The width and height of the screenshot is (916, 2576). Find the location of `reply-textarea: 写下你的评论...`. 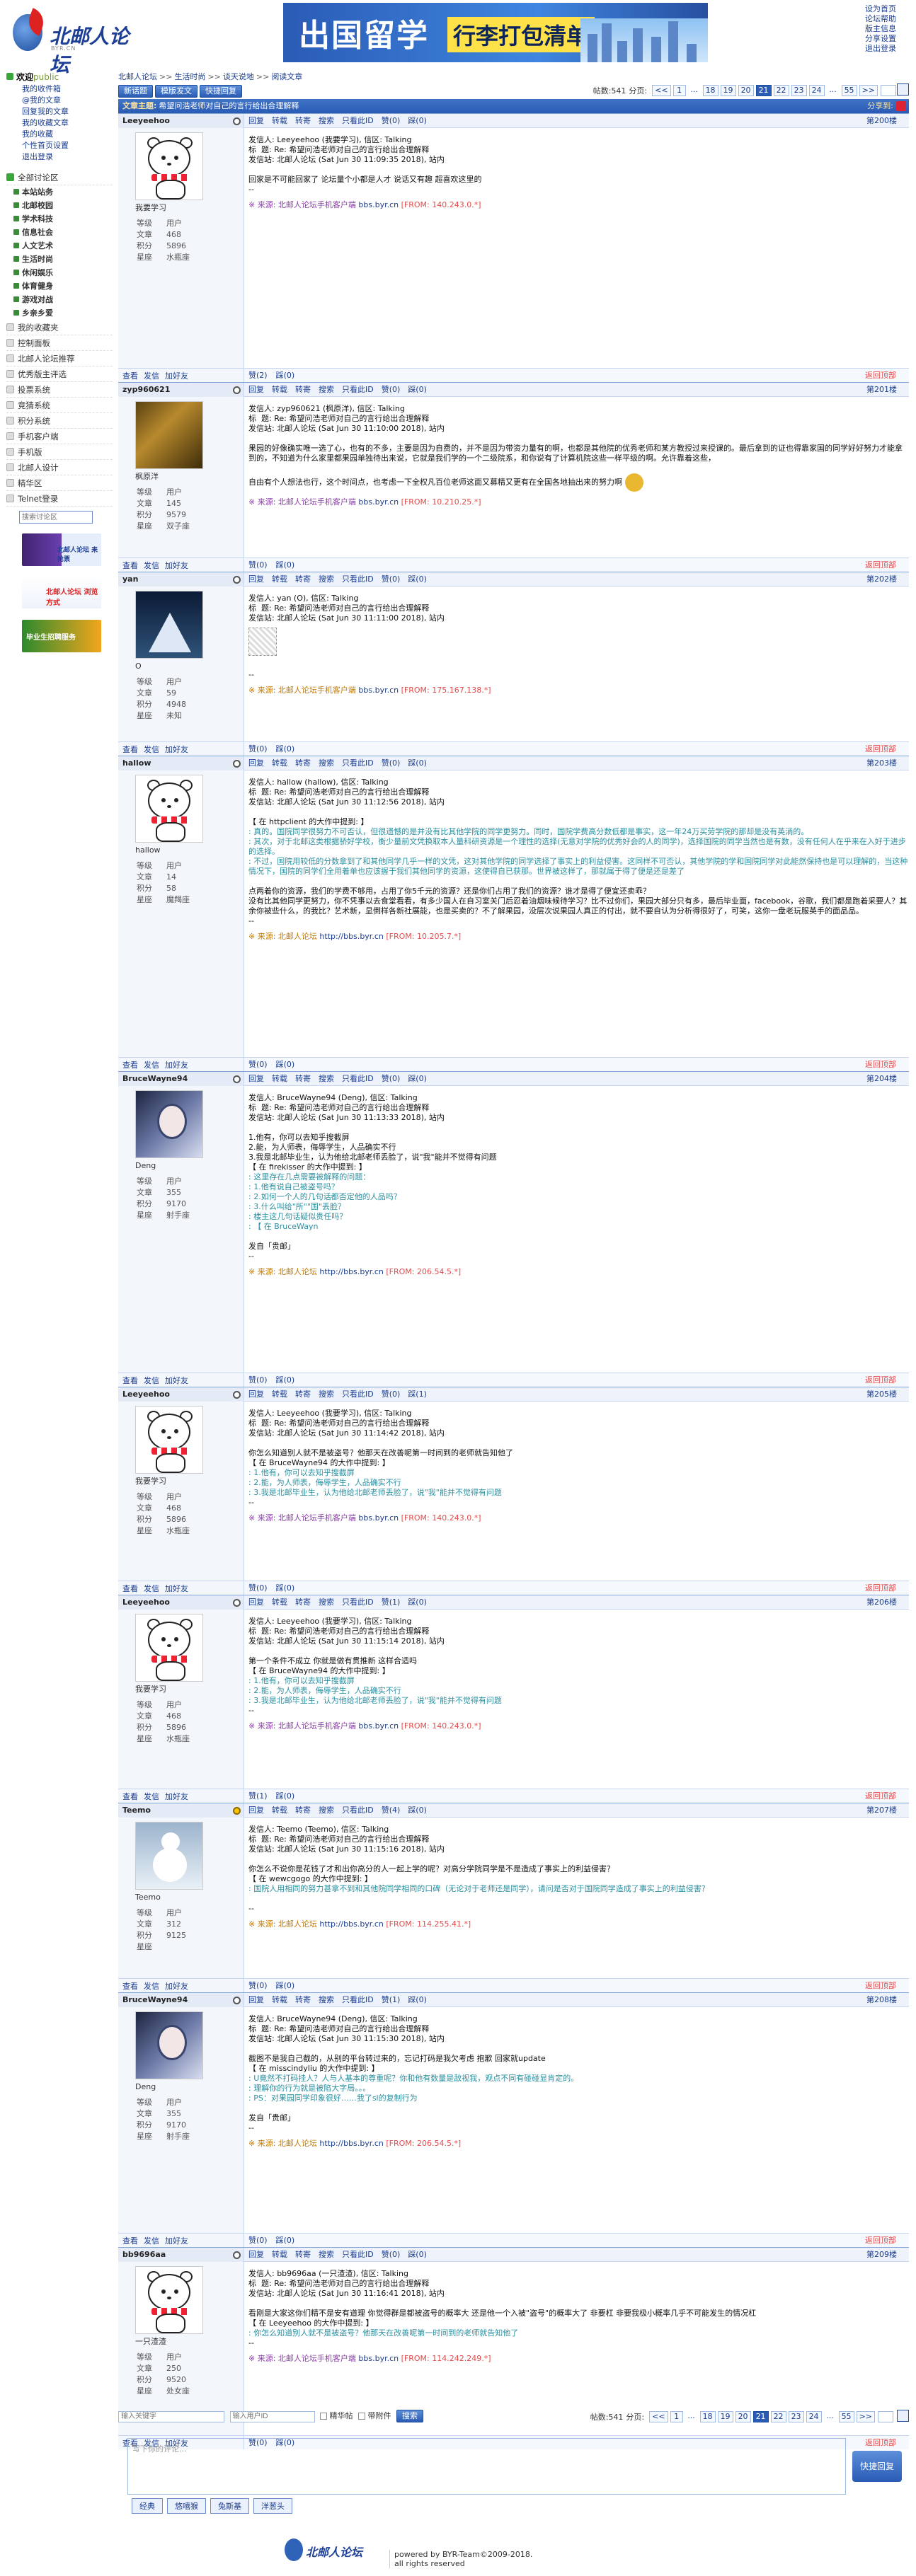

reply-textarea: 写下你的评论... is located at coordinates (486, 2466).